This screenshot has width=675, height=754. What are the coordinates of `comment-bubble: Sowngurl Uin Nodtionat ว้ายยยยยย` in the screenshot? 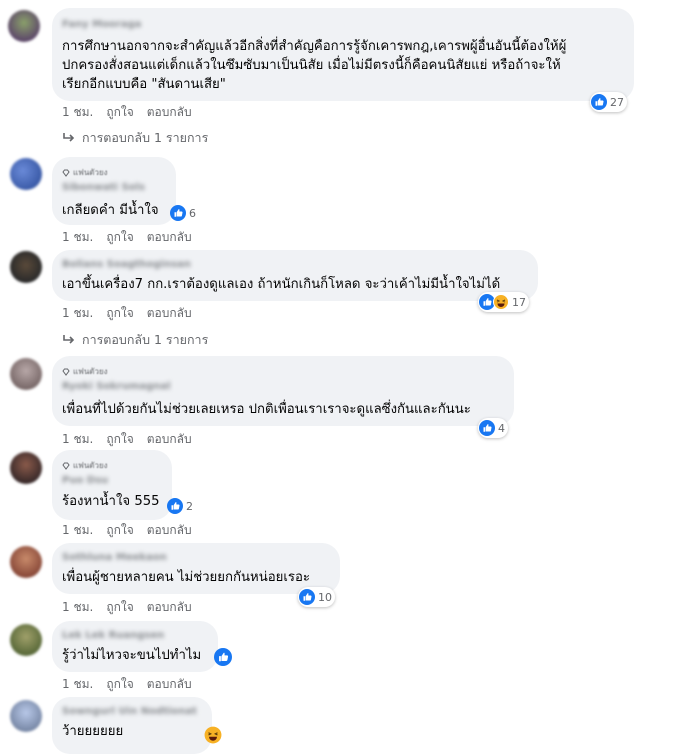 It's located at (132, 725).